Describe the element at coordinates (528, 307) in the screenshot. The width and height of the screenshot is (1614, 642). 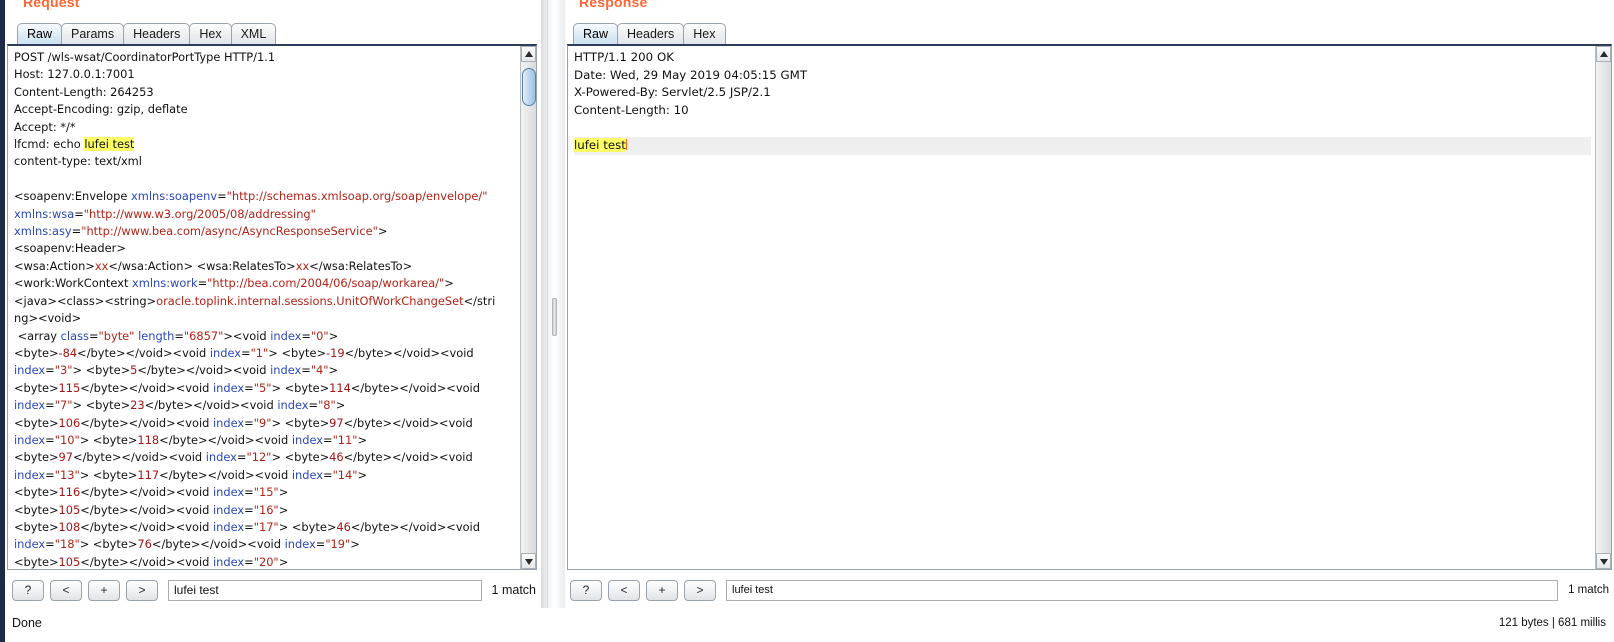
I see `request-vertical-scrollbar` at that location.